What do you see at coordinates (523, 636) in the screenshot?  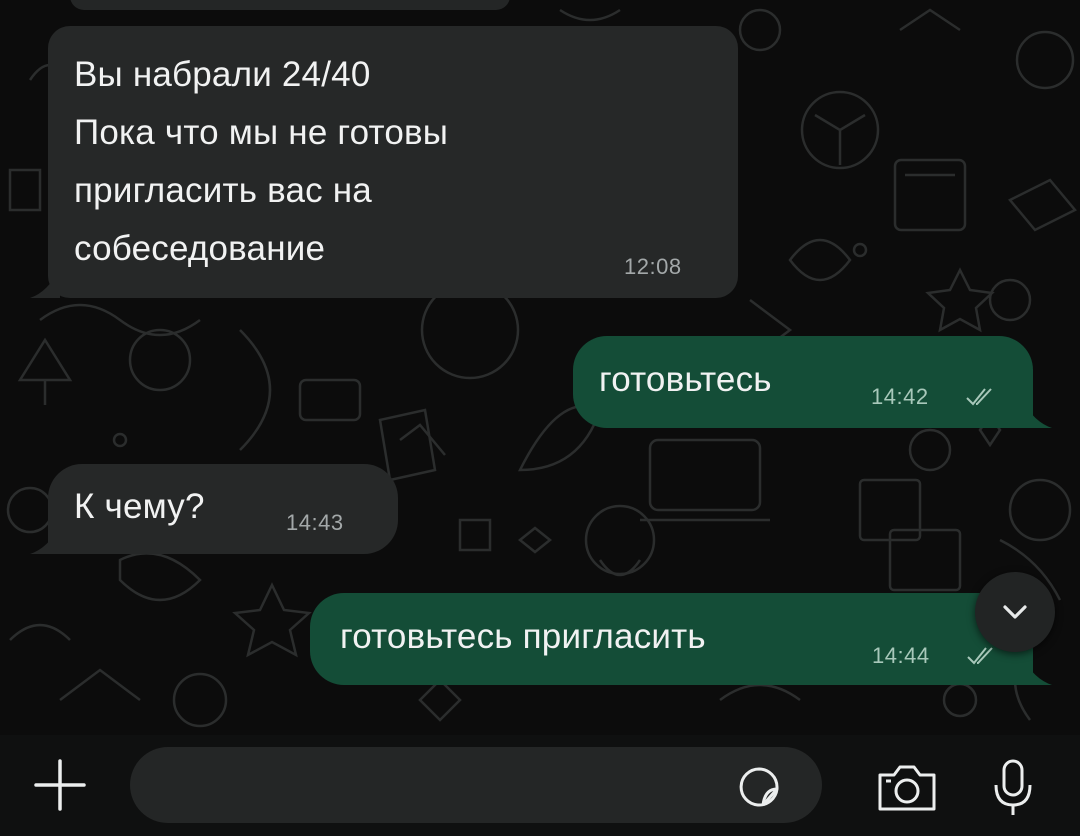 I see `message-text: готовьтесь пригласить` at bounding box center [523, 636].